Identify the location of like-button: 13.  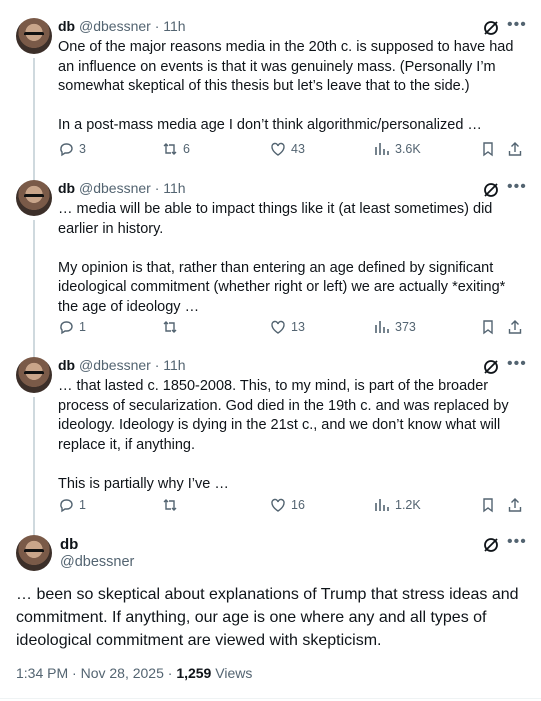
(287, 327).